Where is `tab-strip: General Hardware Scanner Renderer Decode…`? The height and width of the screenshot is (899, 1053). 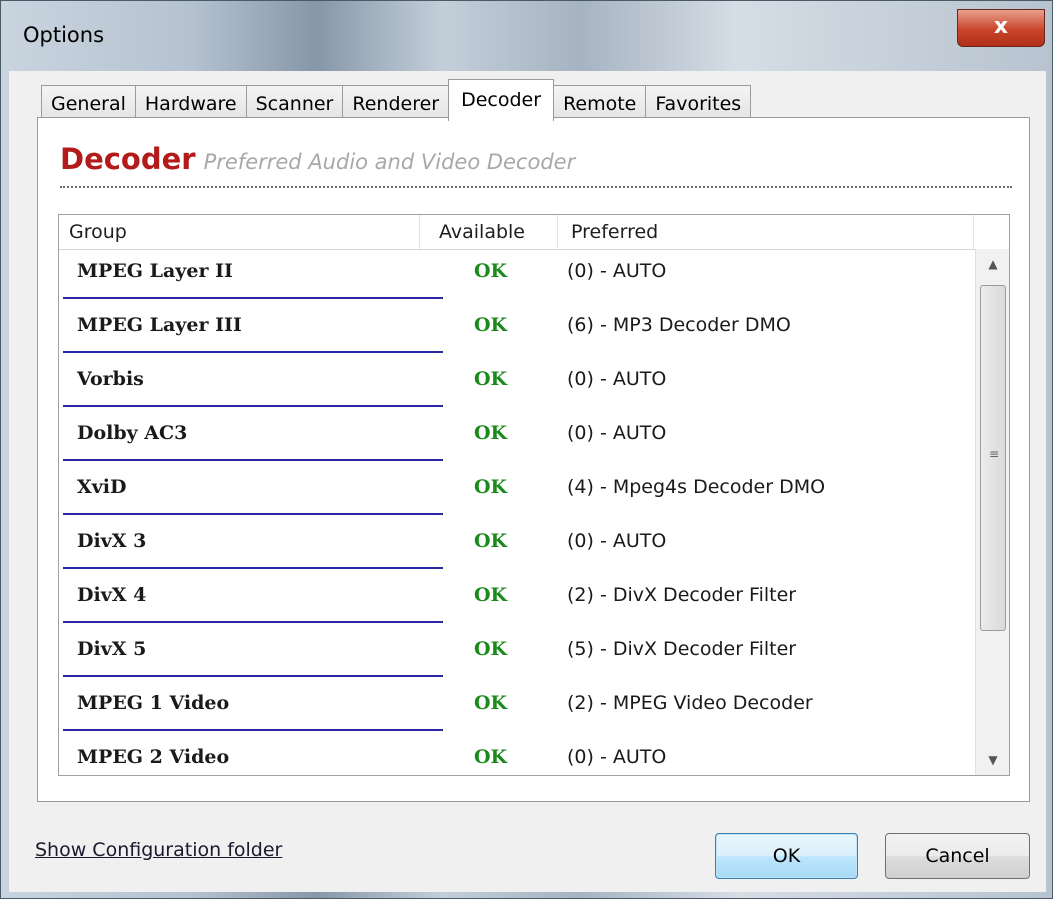
tab-strip: General Hardware Scanner Renderer Decode… is located at coordinates (396, 100).